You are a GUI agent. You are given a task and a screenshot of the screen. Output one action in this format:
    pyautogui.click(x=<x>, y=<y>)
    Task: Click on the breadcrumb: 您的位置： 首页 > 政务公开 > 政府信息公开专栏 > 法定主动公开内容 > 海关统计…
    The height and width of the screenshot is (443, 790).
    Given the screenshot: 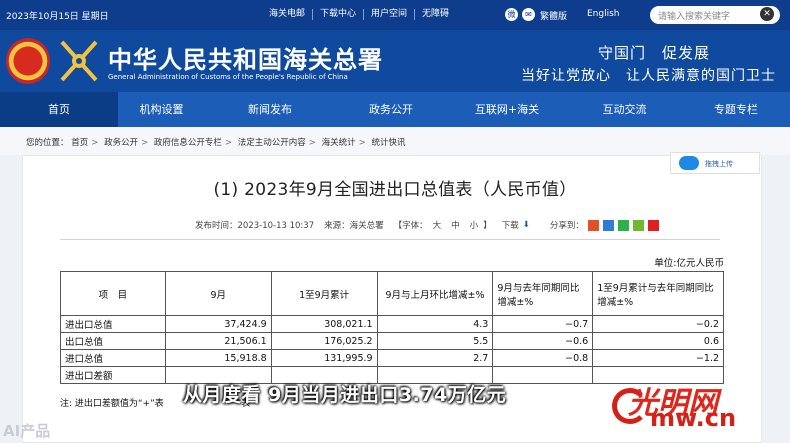 What is the action you would take?
    pyautogui.click(x=395, y=141)
    